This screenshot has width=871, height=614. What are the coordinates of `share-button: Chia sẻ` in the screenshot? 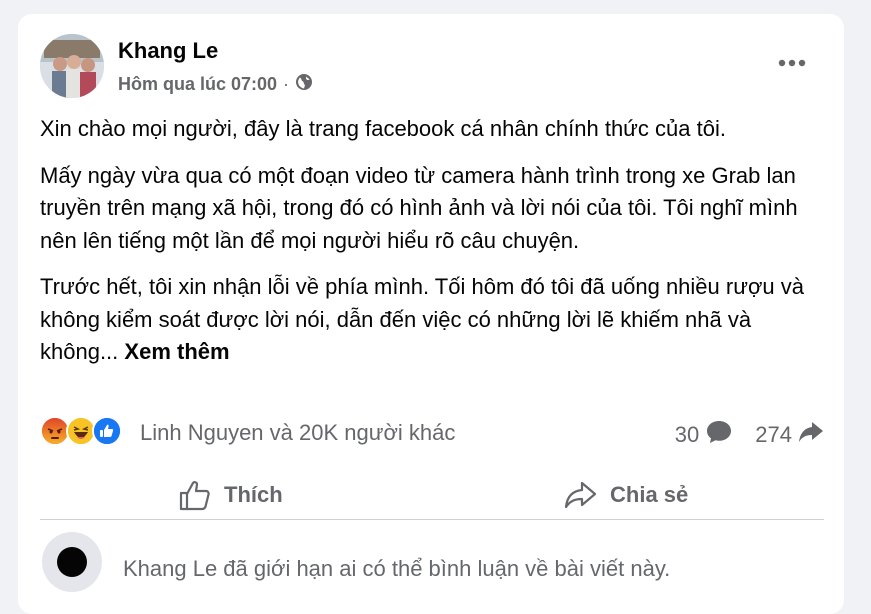 It's located at (626, 495).